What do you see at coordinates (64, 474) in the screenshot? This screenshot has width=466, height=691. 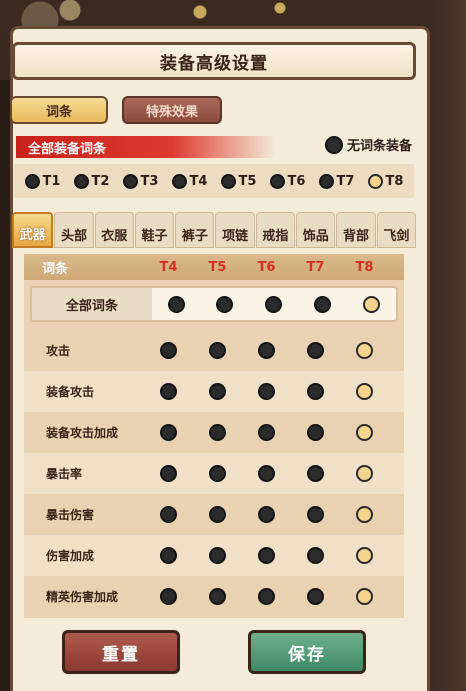 I see `affix-label: 暴击率` at bounding box center [64, 474].